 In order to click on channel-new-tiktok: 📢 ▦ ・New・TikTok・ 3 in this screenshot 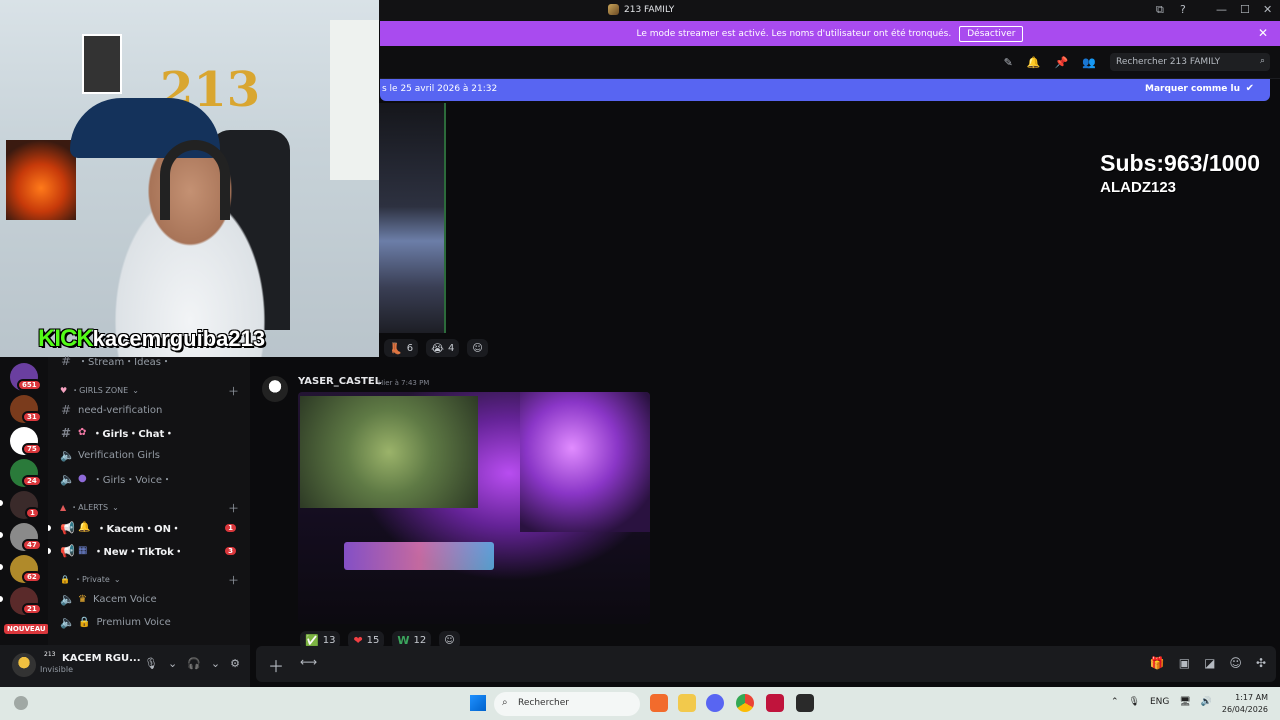, I will do `click(147, 550)`.